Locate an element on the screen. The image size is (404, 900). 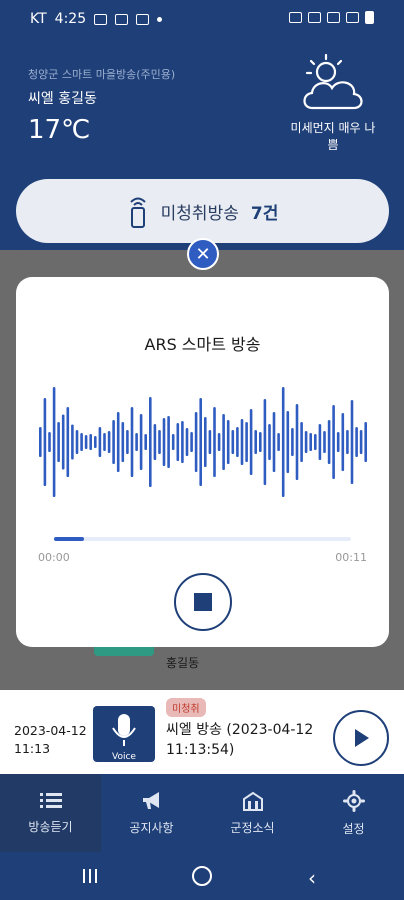
nav-item-notices: 공지사항 is located at coordinates (151, 813).